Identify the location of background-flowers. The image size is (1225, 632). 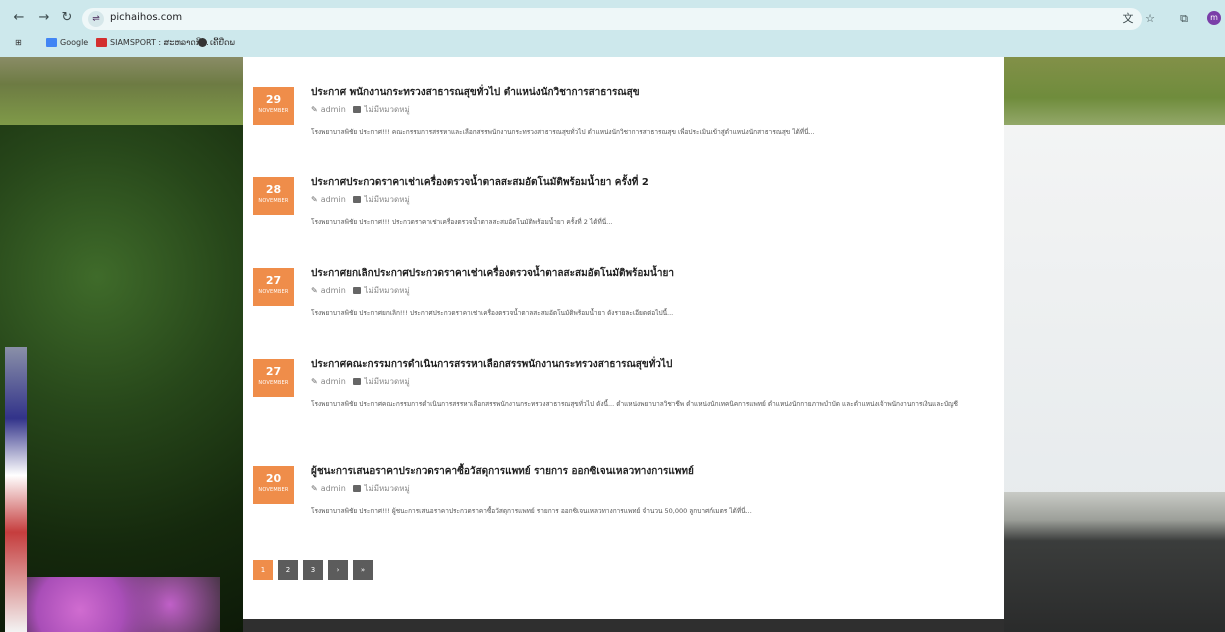
(120, 604).